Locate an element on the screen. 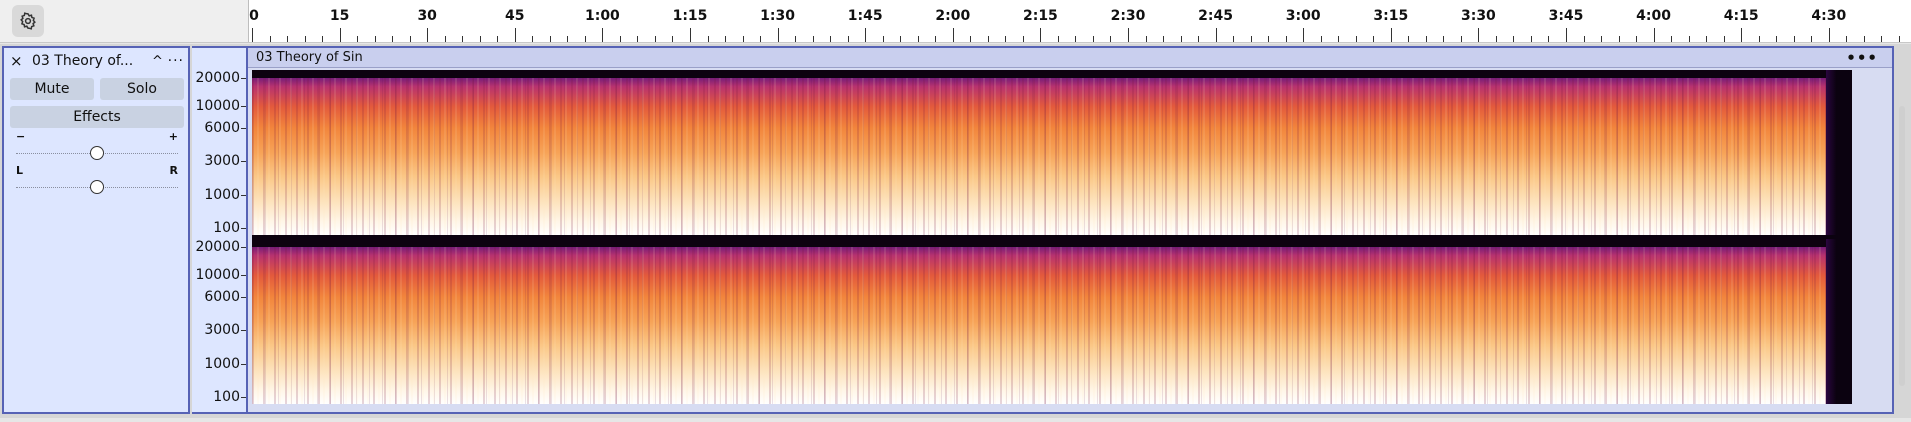 This screenshot has width=1911, height=422. frequency-label: 3000 is located at coordinates (222, 329).